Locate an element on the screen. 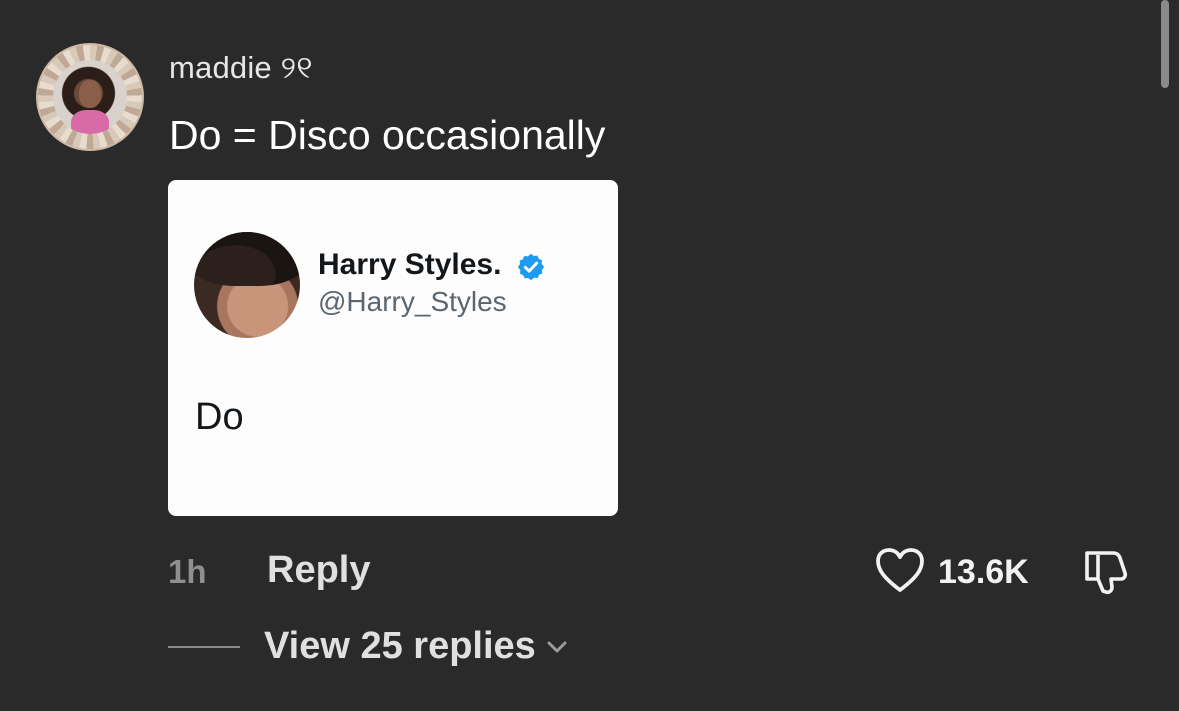 This screenshot has width=1179, height=711. comment-timestamp: 1h is located at coordinates (187, 571).